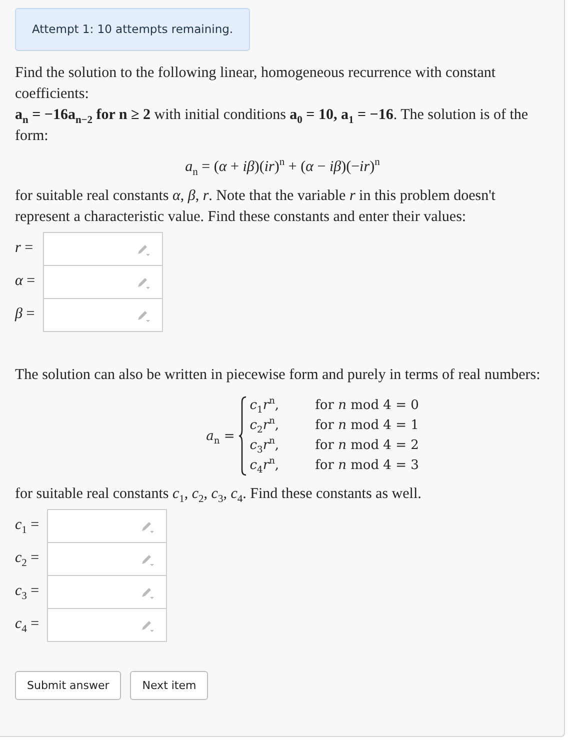 The image size is (569, 742). I want to click on solution-formula: a$_{n}$ = (α + iβ)(ir)$^{n}$ + (α − iβ)(−ir)$^{n}$, so click(282, 167).